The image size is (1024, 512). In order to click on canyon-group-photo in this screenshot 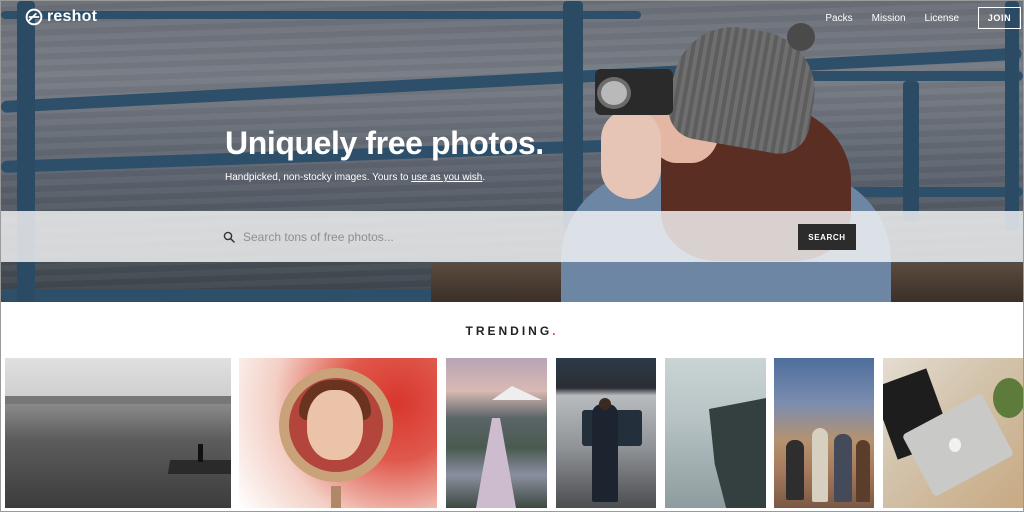, I will do `click(824, 433)`.